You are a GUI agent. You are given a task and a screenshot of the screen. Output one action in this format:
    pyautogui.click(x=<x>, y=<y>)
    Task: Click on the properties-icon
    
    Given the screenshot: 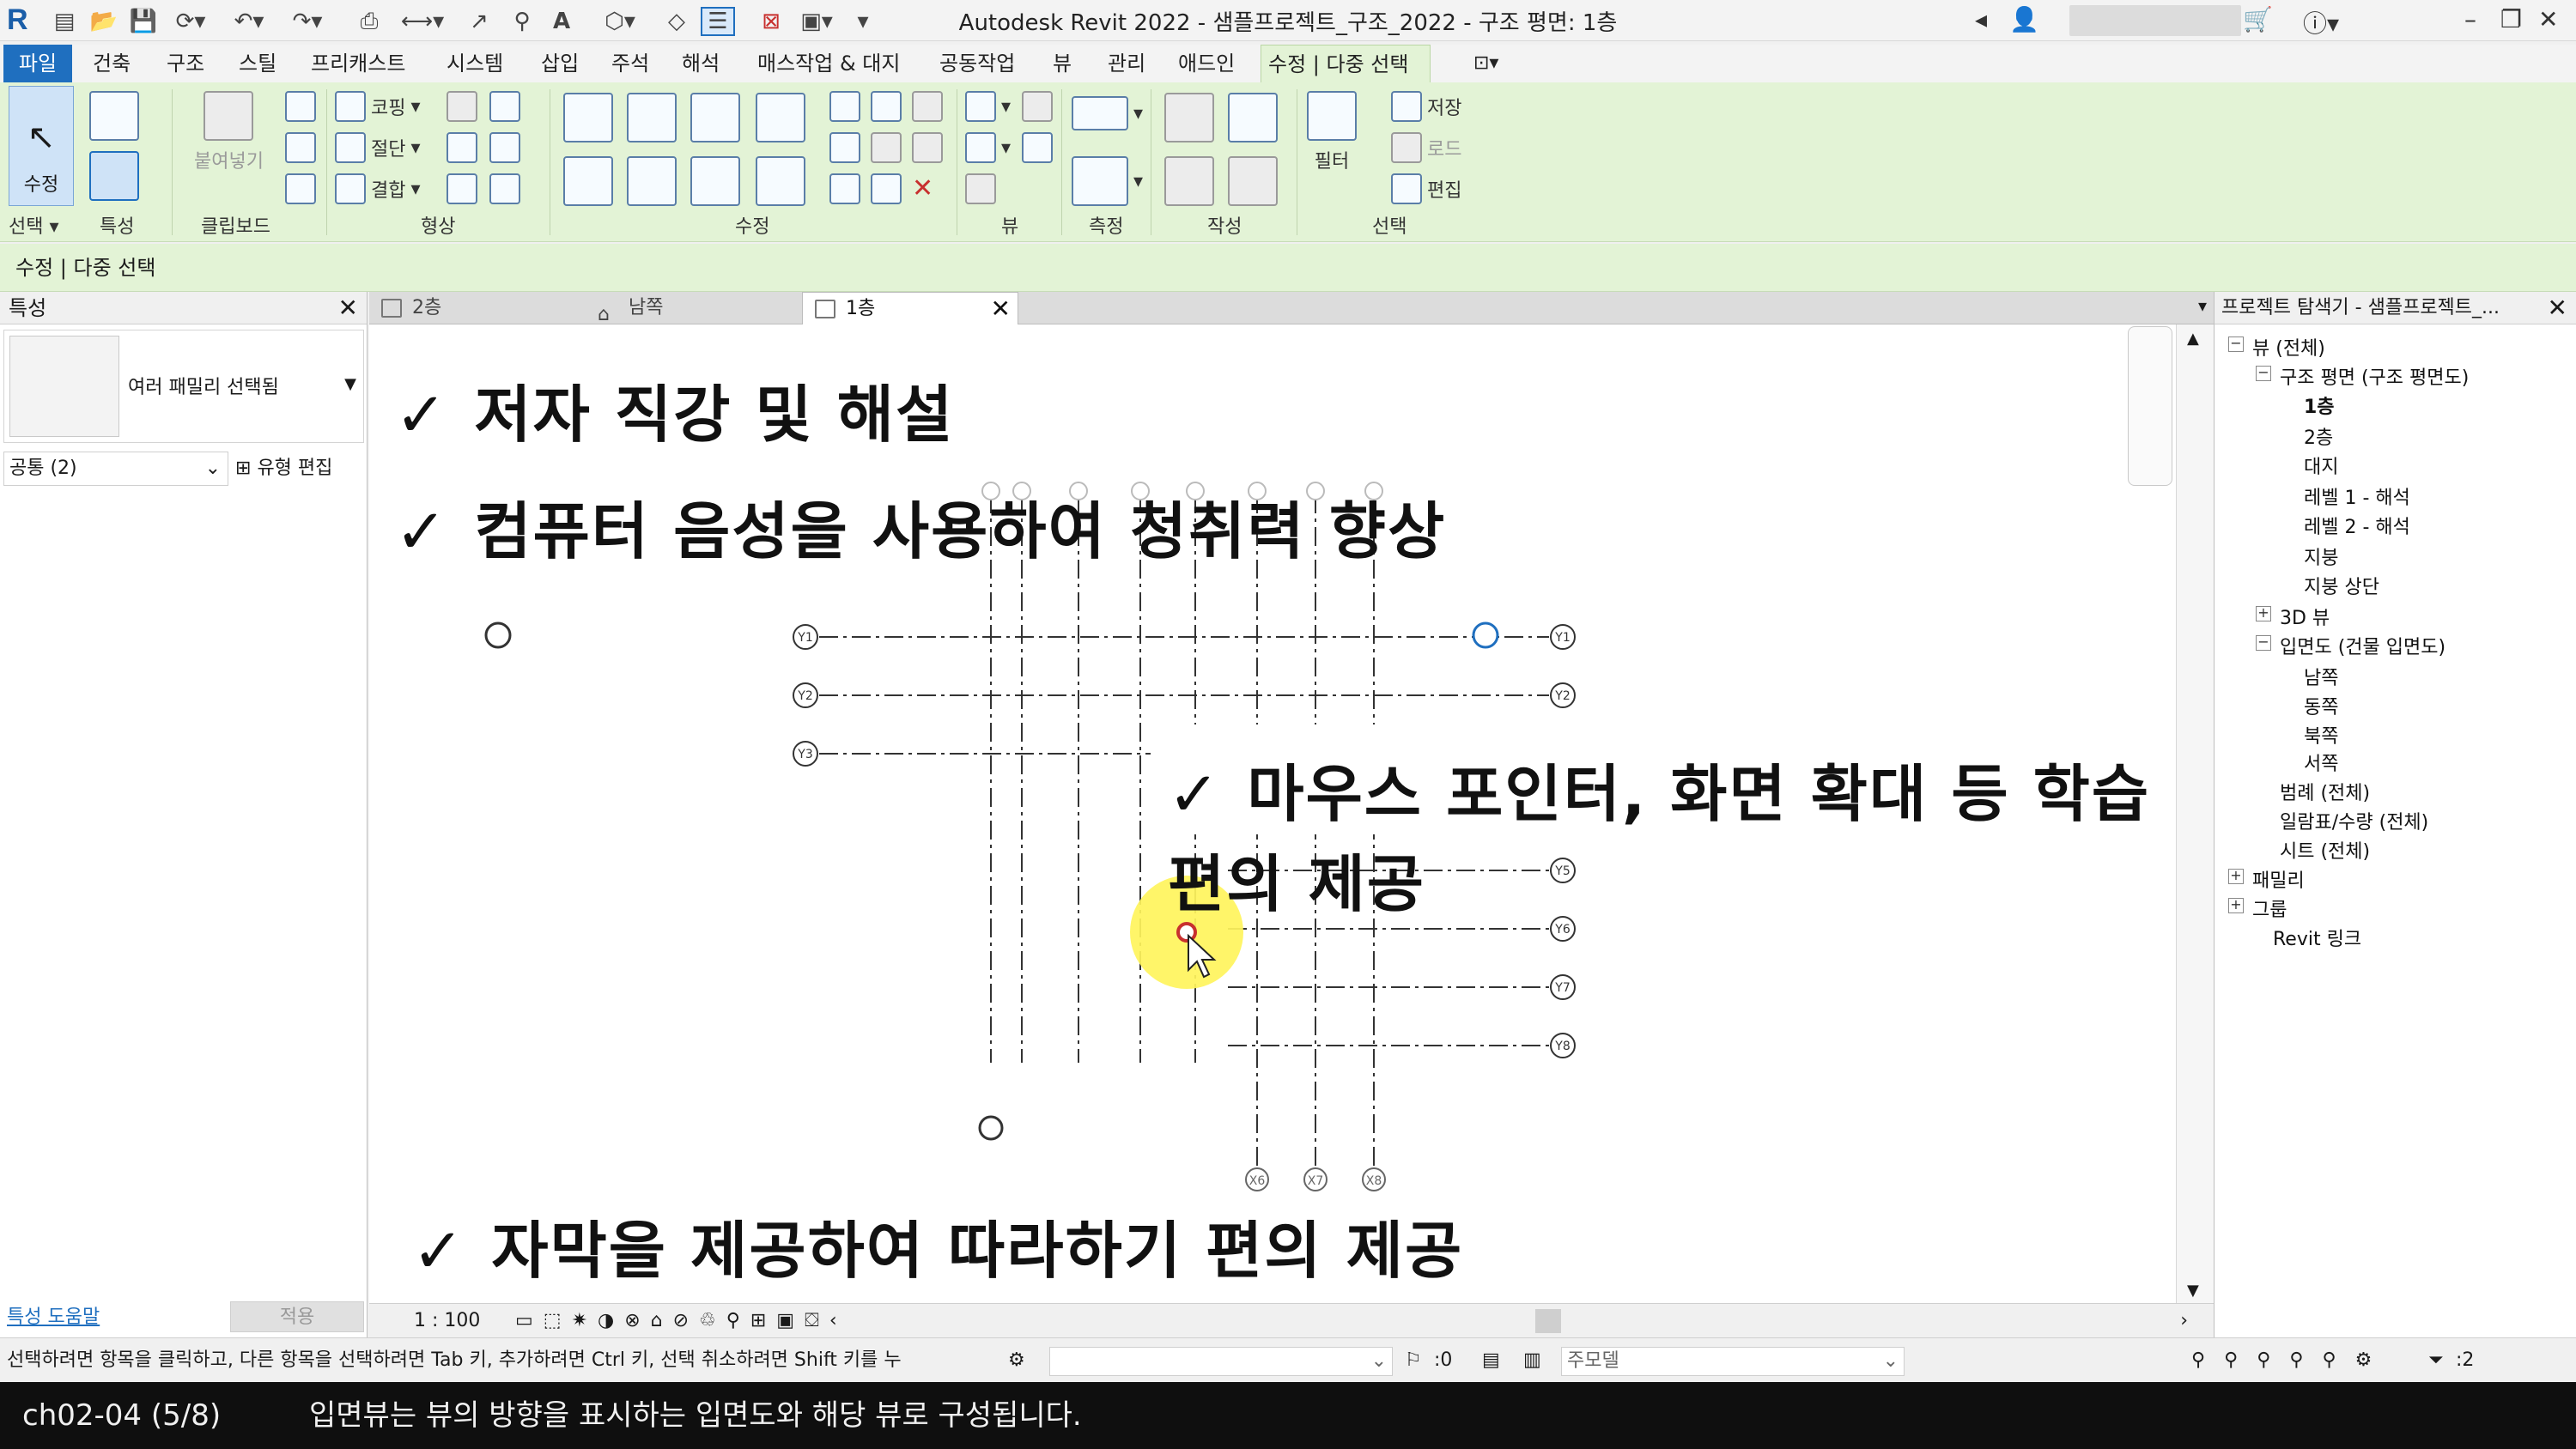 What is the action you would take?
    pyautogui.click(x=114, y=176)
    